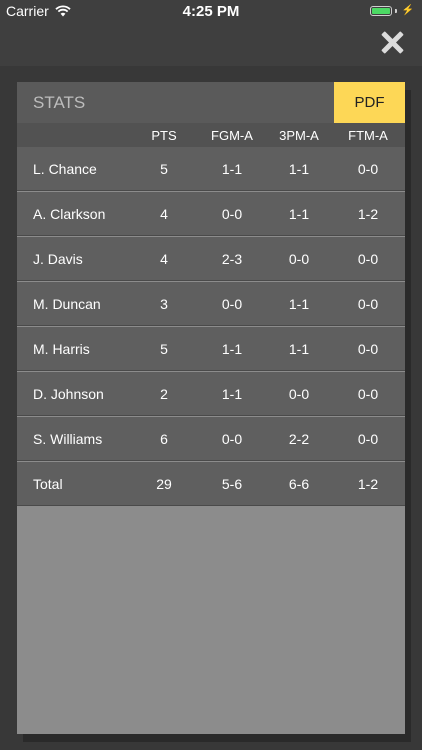 Image resolution: width=422 pixels, height=750 pixels. Describe the element at coordinates (407, 10) in the screenshot. I see `charging-bolt-icon: ⚡` at that location.